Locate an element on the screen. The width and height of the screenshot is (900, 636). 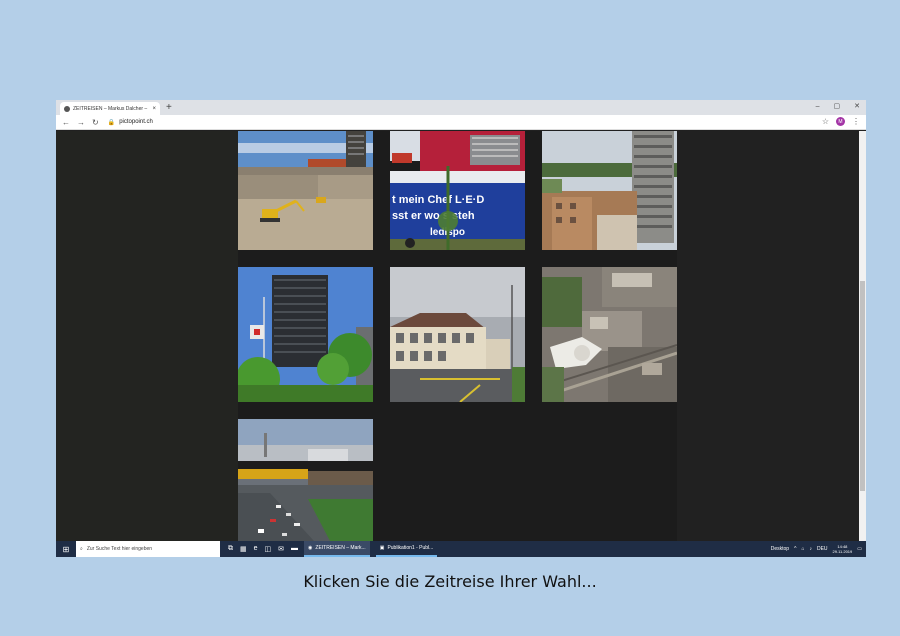
bookmark-star-icon: ☆ is located at coordinates (825, 121).